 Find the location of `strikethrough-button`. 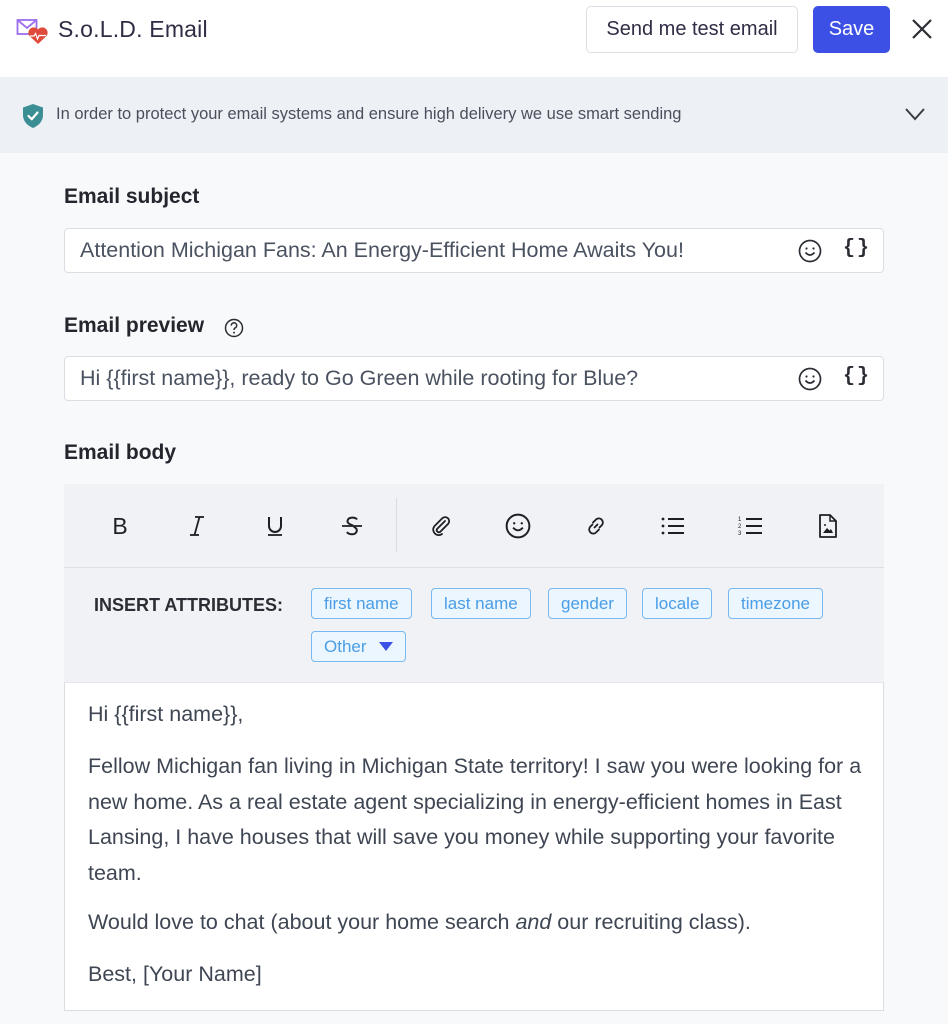

strikethrough-button is located at coordinates (352, 526).